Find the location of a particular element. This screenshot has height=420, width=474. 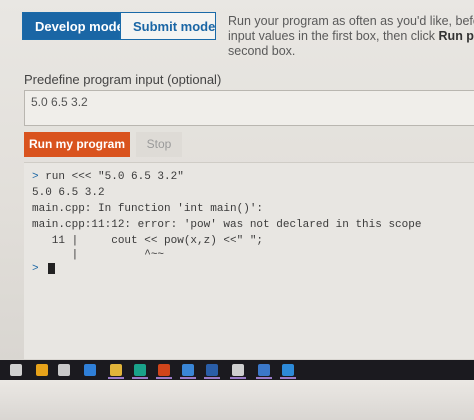

photos-icon is located at coordinates (264, 370).